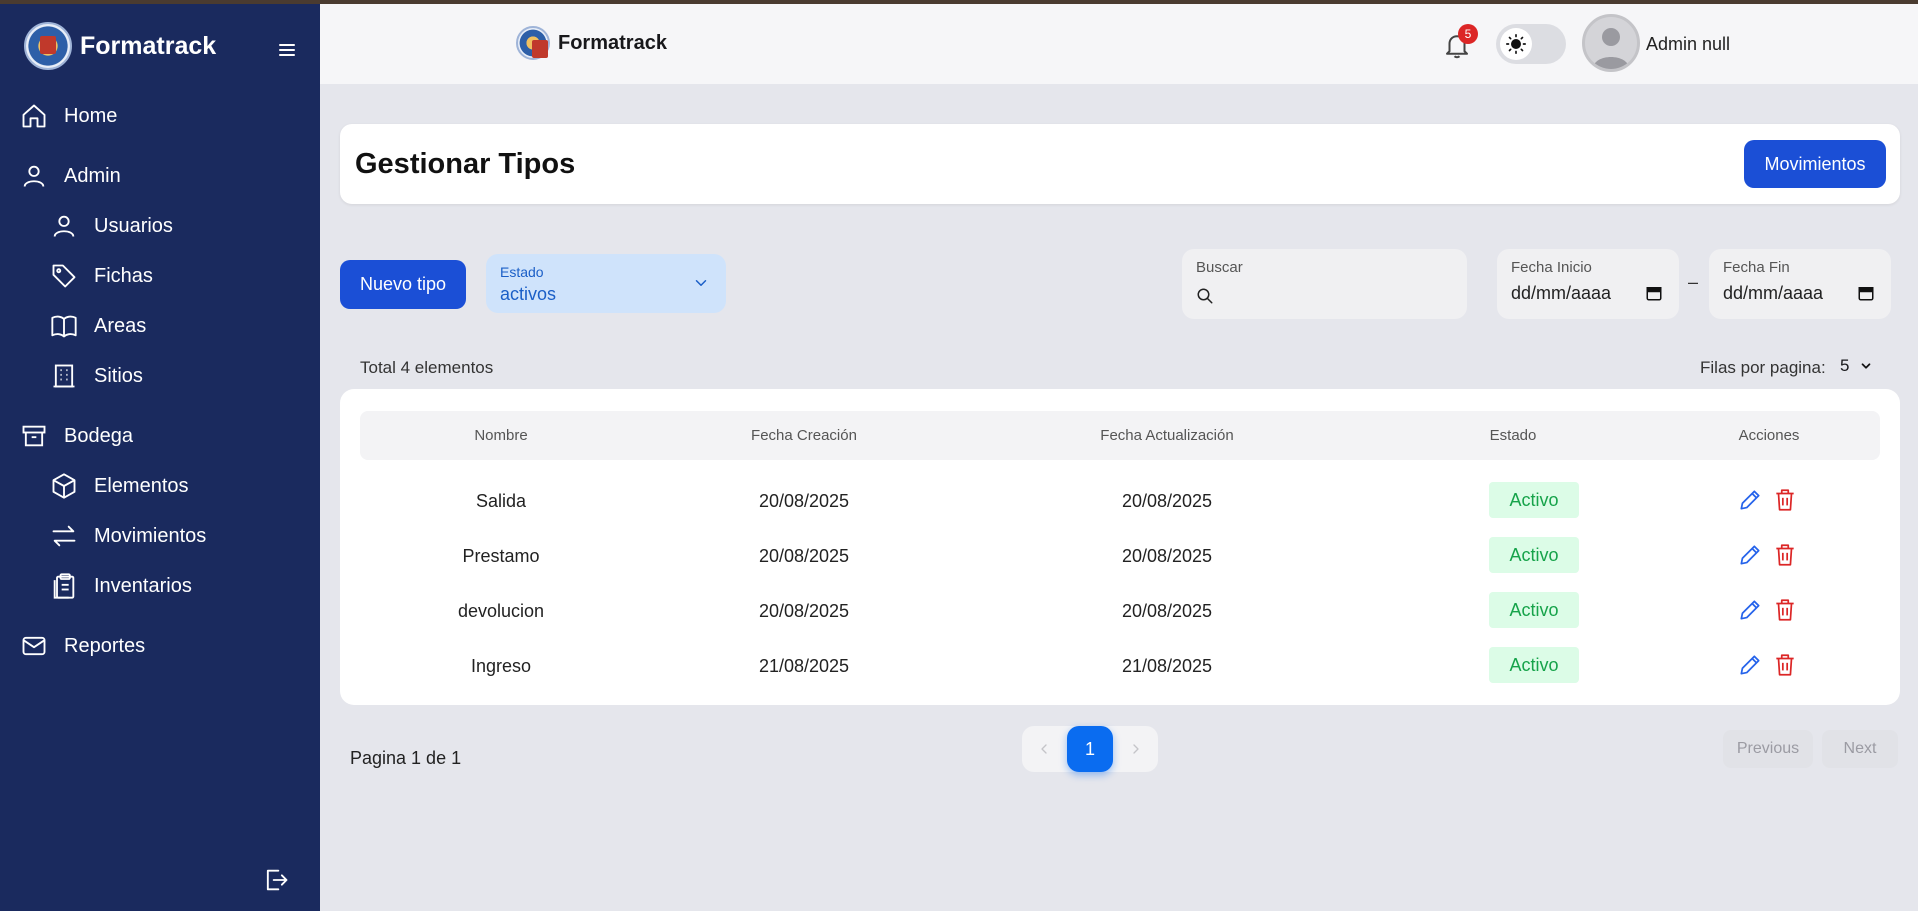  I want to click on estado-select-label: Estado, so click(522, 272).